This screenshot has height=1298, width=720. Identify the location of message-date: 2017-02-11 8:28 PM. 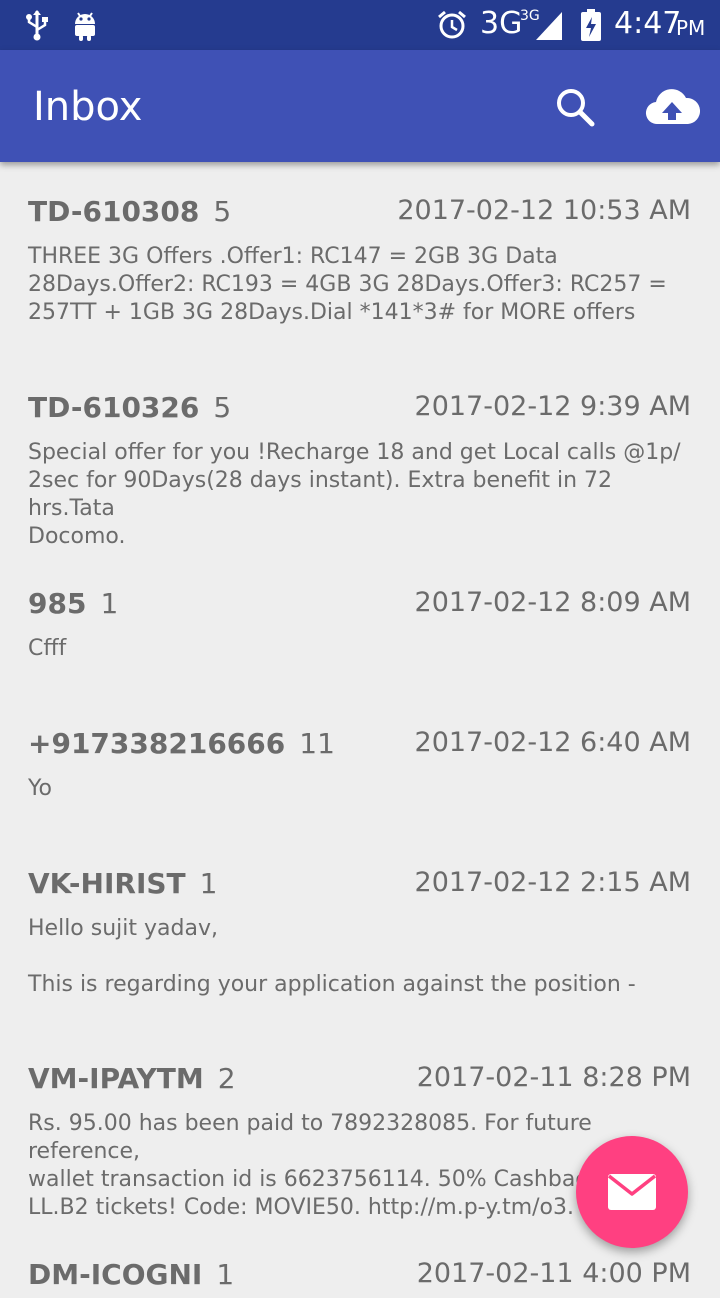
(553, 1077).